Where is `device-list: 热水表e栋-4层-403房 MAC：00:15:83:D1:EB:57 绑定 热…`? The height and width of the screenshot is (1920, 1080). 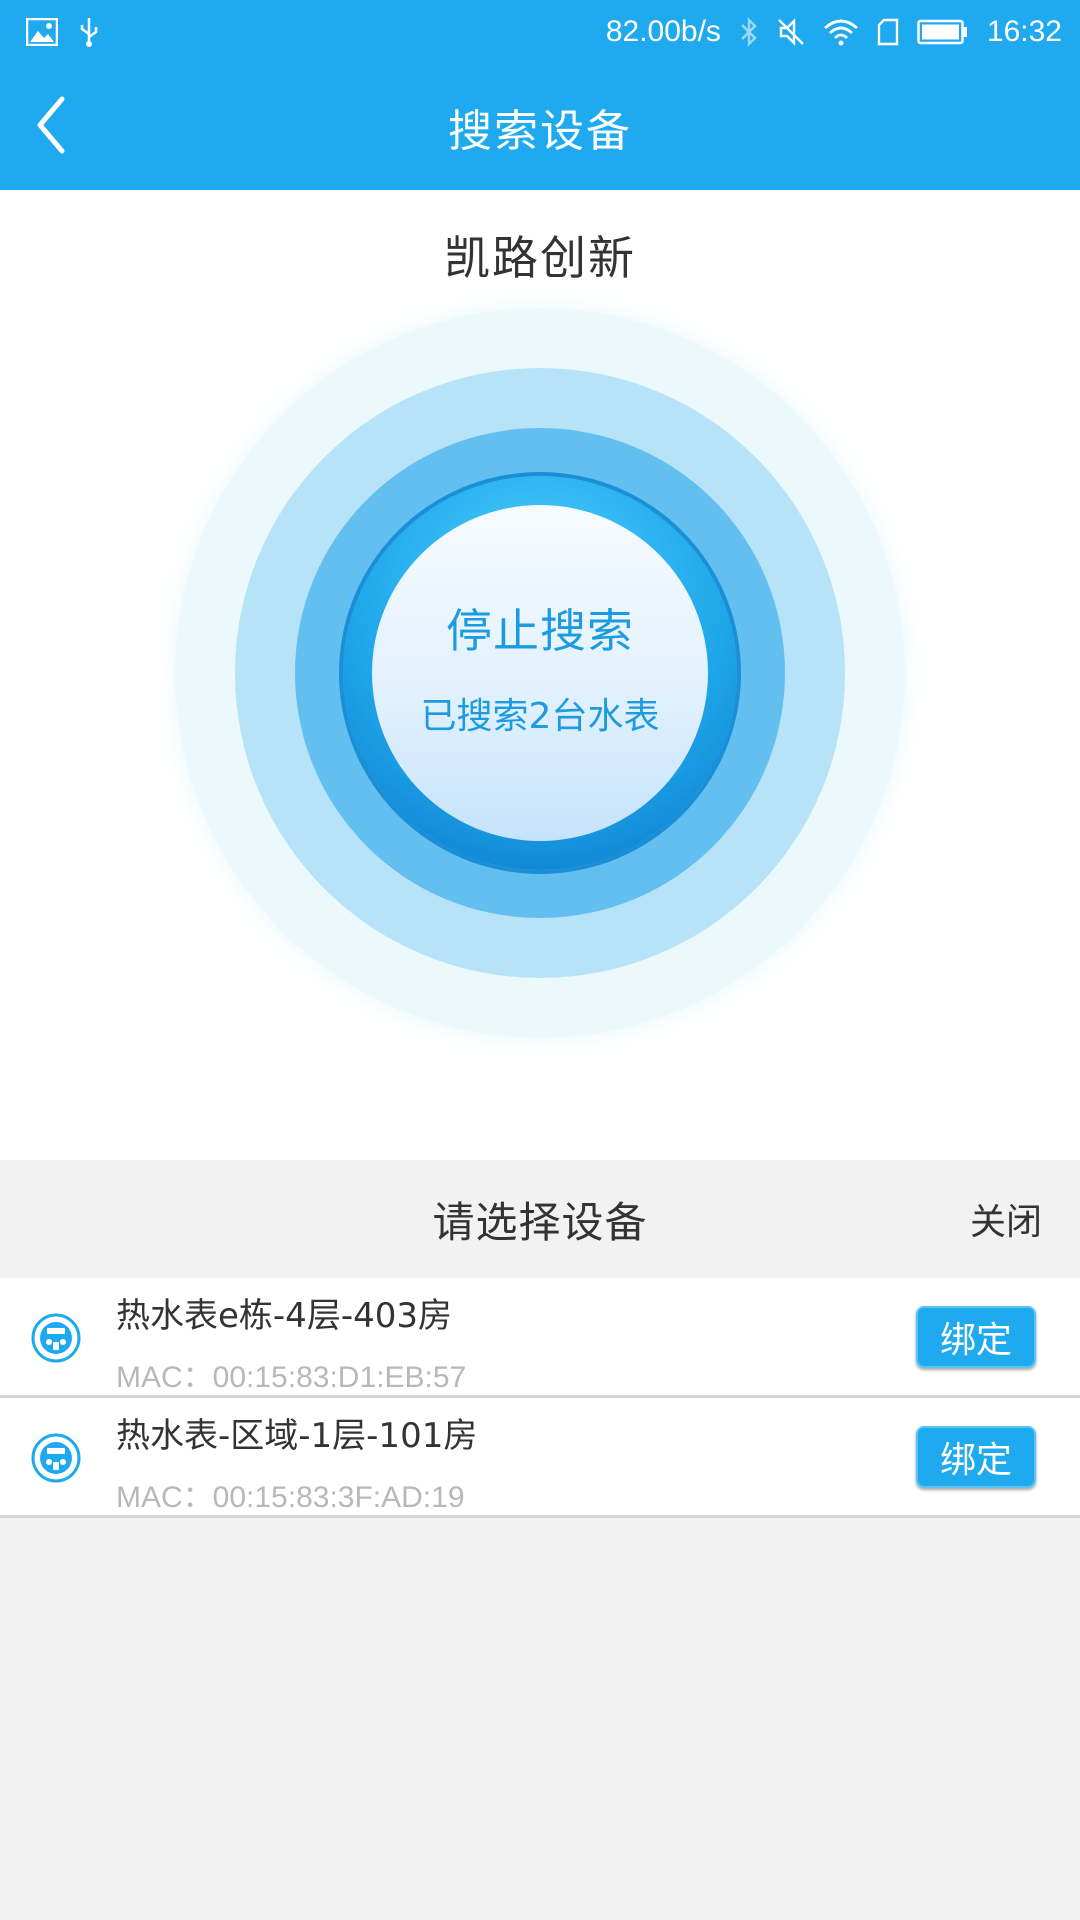 device-list: 热水表e栋-4层-403房 MAC：00:15:83:D1:EB:57 绑定 热… is located at coordinates (540, 1398).